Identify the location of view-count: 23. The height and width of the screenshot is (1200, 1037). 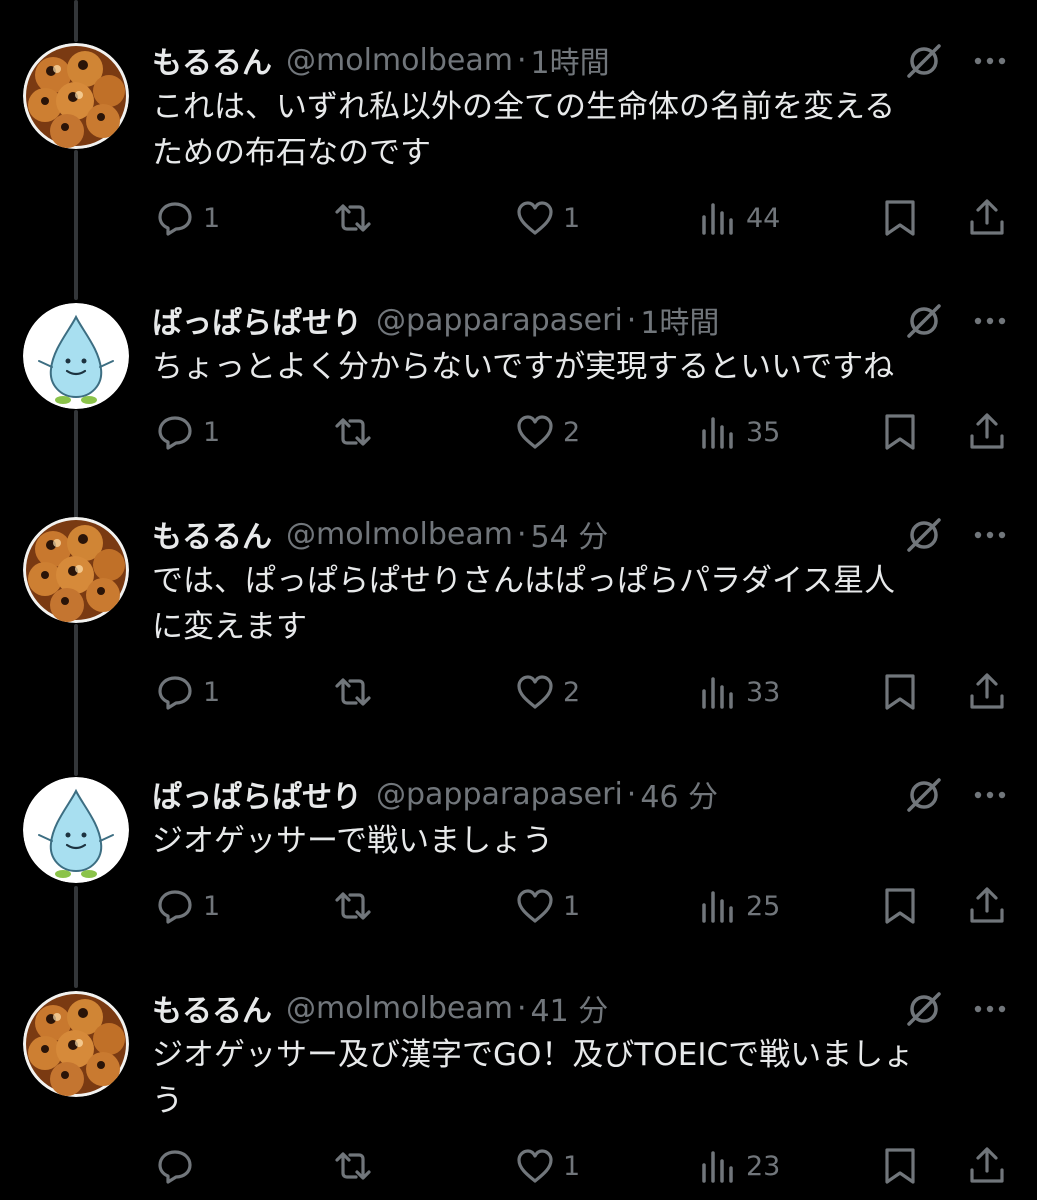
(763, 1166).